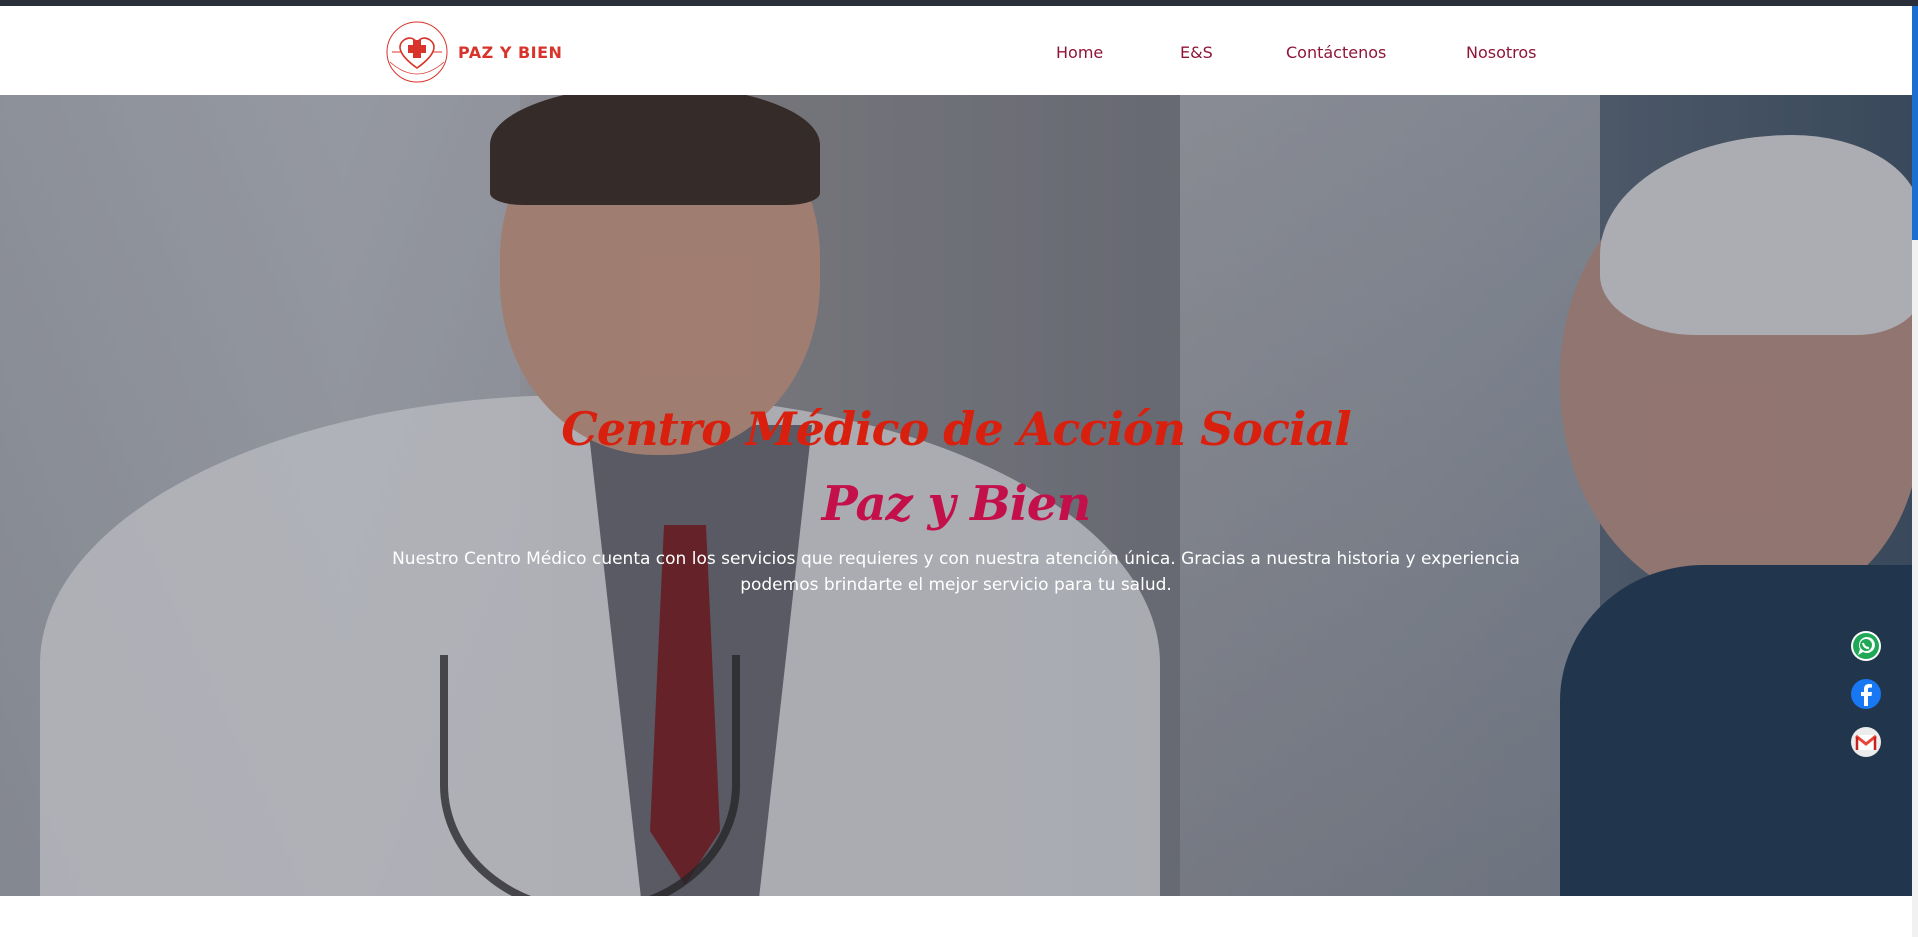  I want to click on nav-item-contactenos: Contáctenos, so click(1336, 52).